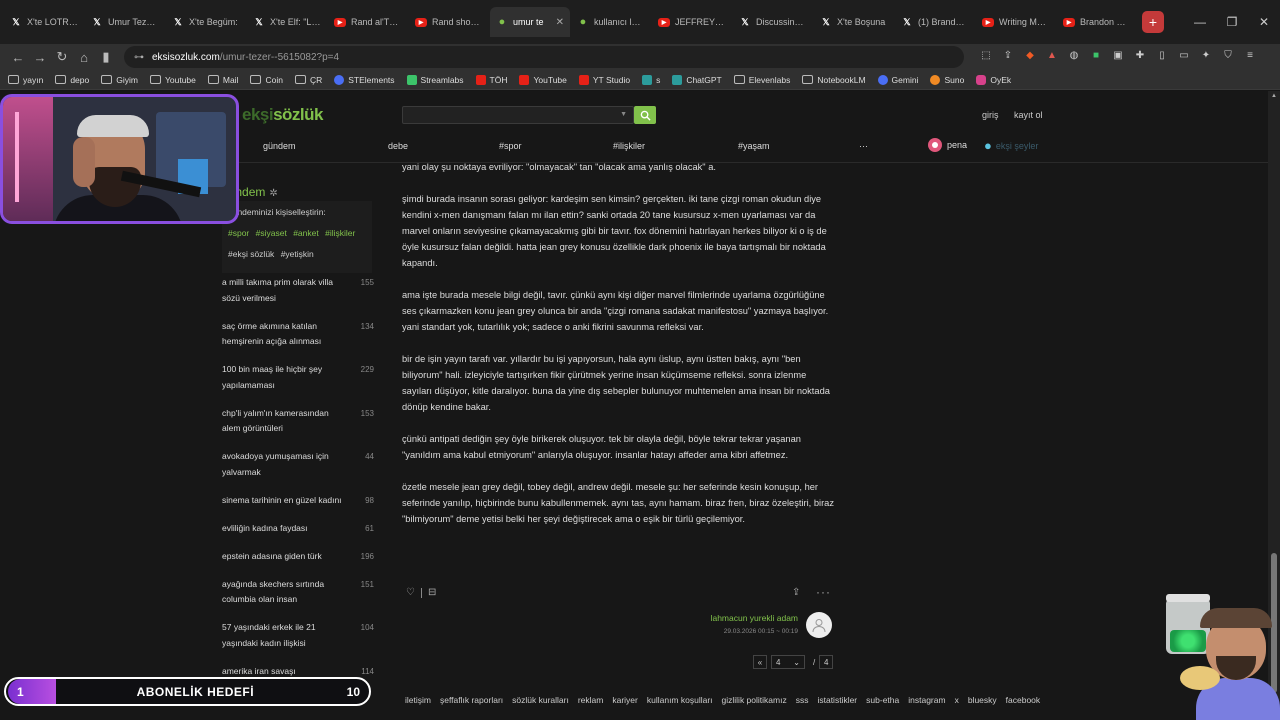 Image resolution: width=1280 pixels, height=720 pixels. What do you see at coordinates (947, 145) in the screenshot?
I see `pena-link: pena` at bounding box center [947, 145].